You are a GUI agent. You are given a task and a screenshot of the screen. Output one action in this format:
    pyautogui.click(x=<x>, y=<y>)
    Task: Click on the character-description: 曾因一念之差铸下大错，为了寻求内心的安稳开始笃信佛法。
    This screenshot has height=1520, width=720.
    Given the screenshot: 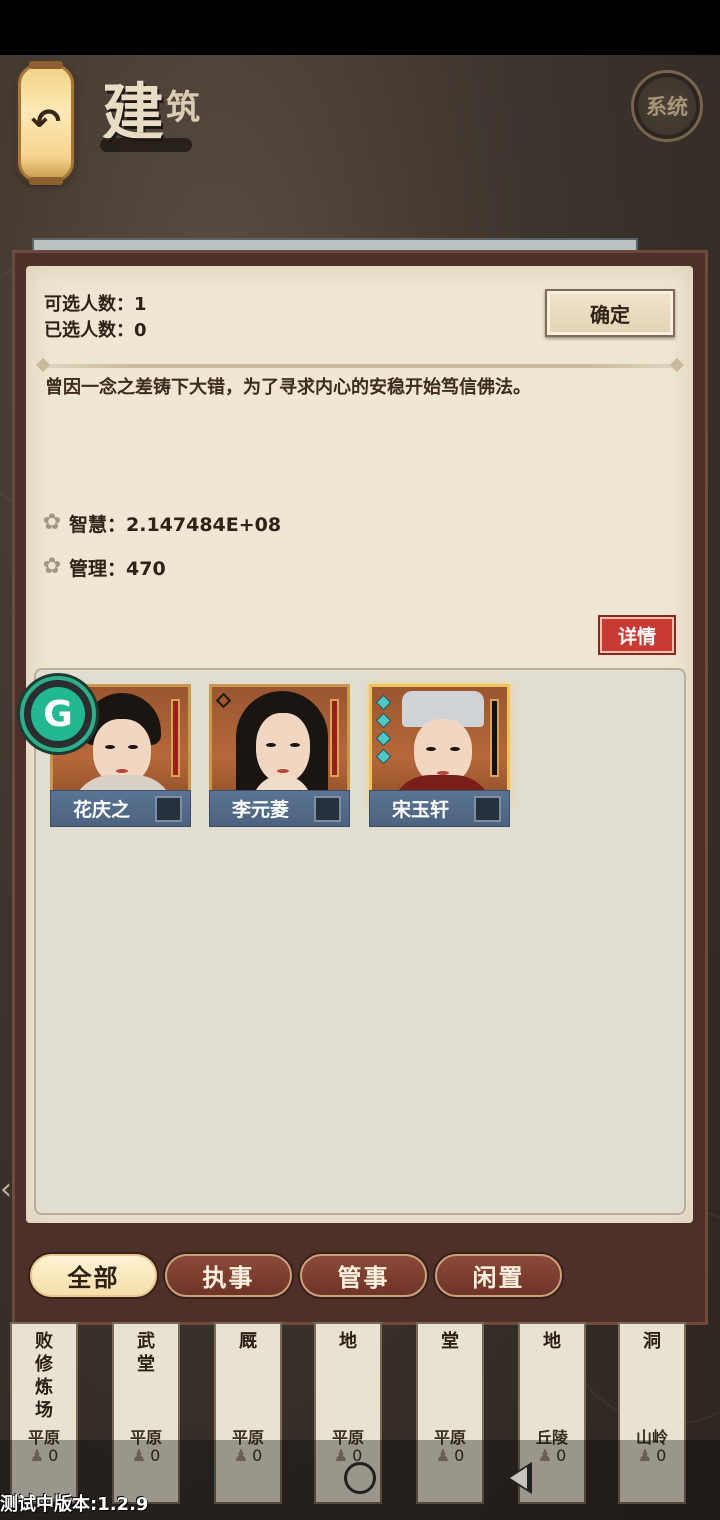 What is the action you would take?
    pyautogui.click(x=288, y=387)
    